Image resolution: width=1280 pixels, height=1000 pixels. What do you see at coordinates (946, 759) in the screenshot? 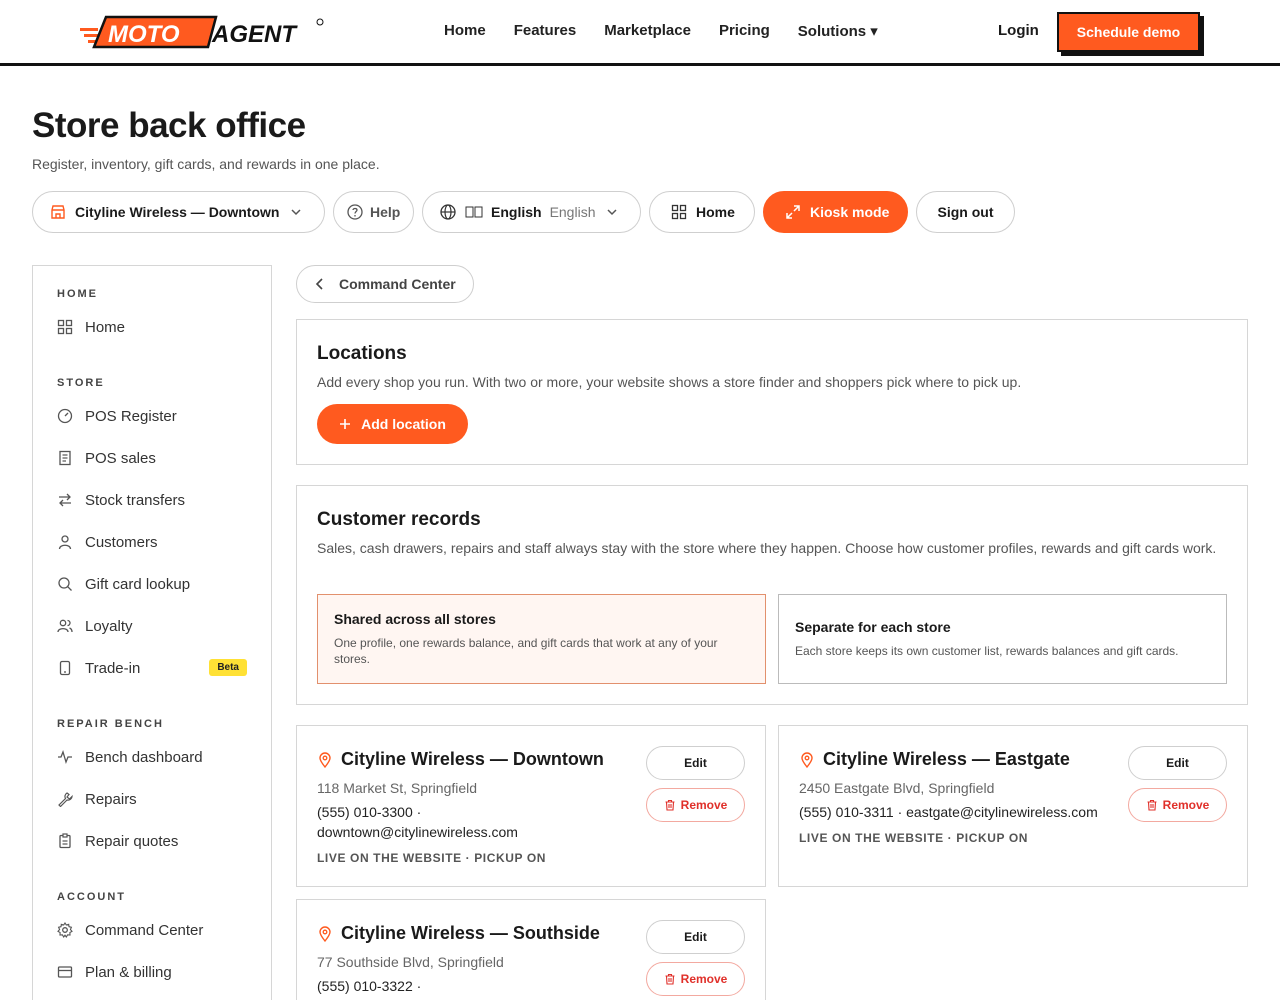
I see `store-name-text: Cityline Wireless — Eastgate` at bounding box center [946, 759].